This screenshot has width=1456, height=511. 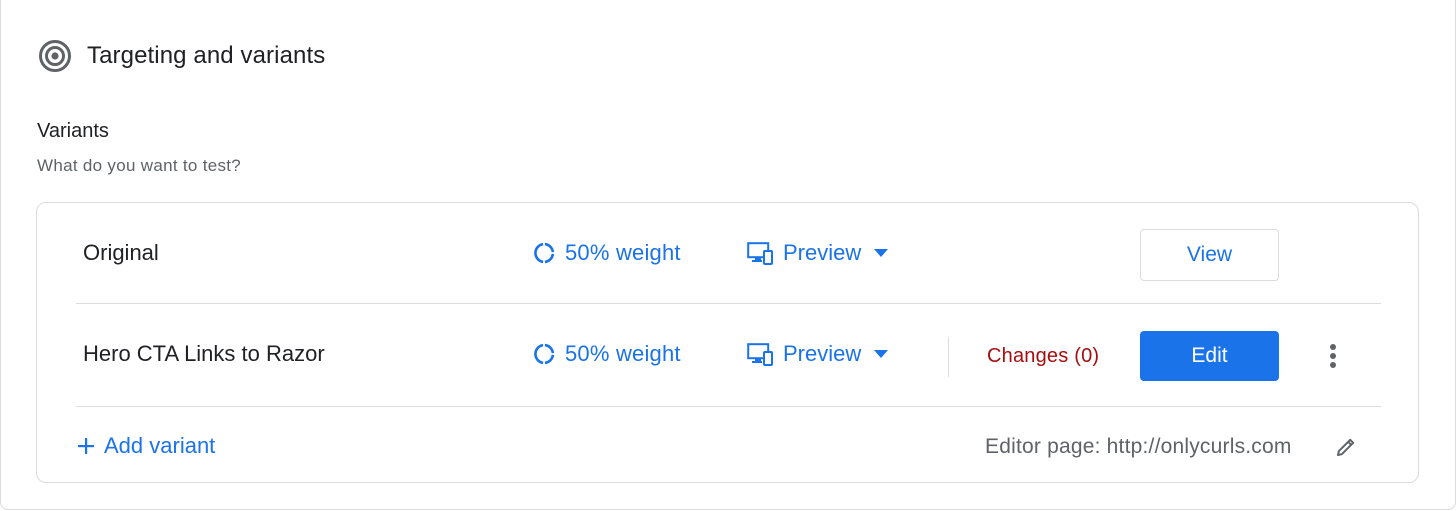 I want to click on variant-name: Original, so click(x=121, y=252).